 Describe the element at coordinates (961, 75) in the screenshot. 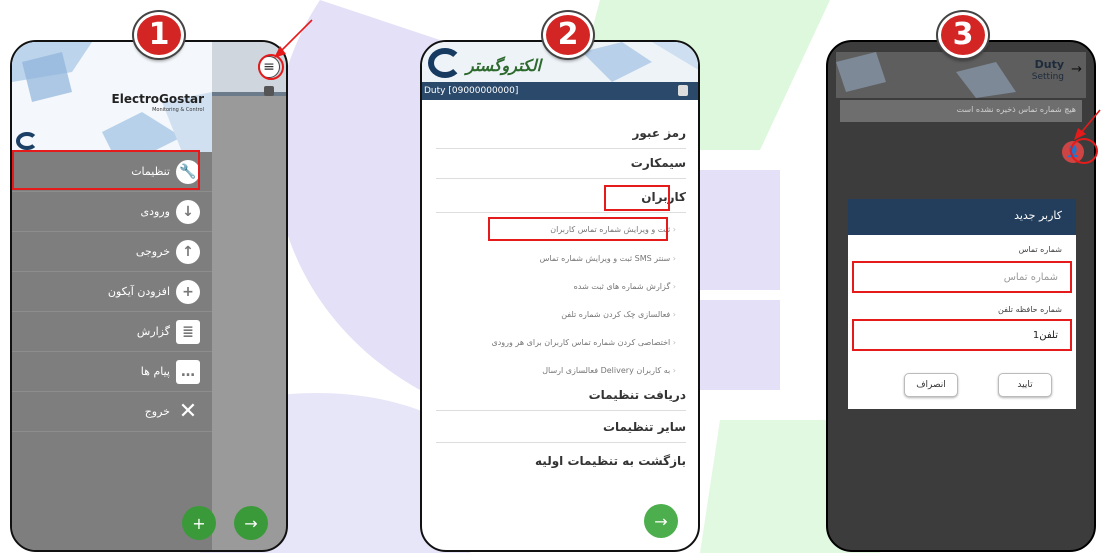

I see `app-header: Duty Setting →` at that location.